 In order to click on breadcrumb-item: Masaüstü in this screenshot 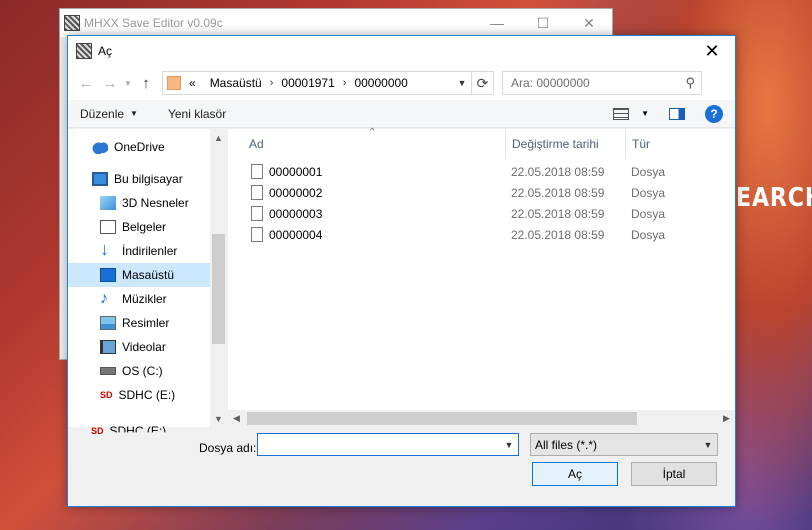, I will do `click(236, 83)`.